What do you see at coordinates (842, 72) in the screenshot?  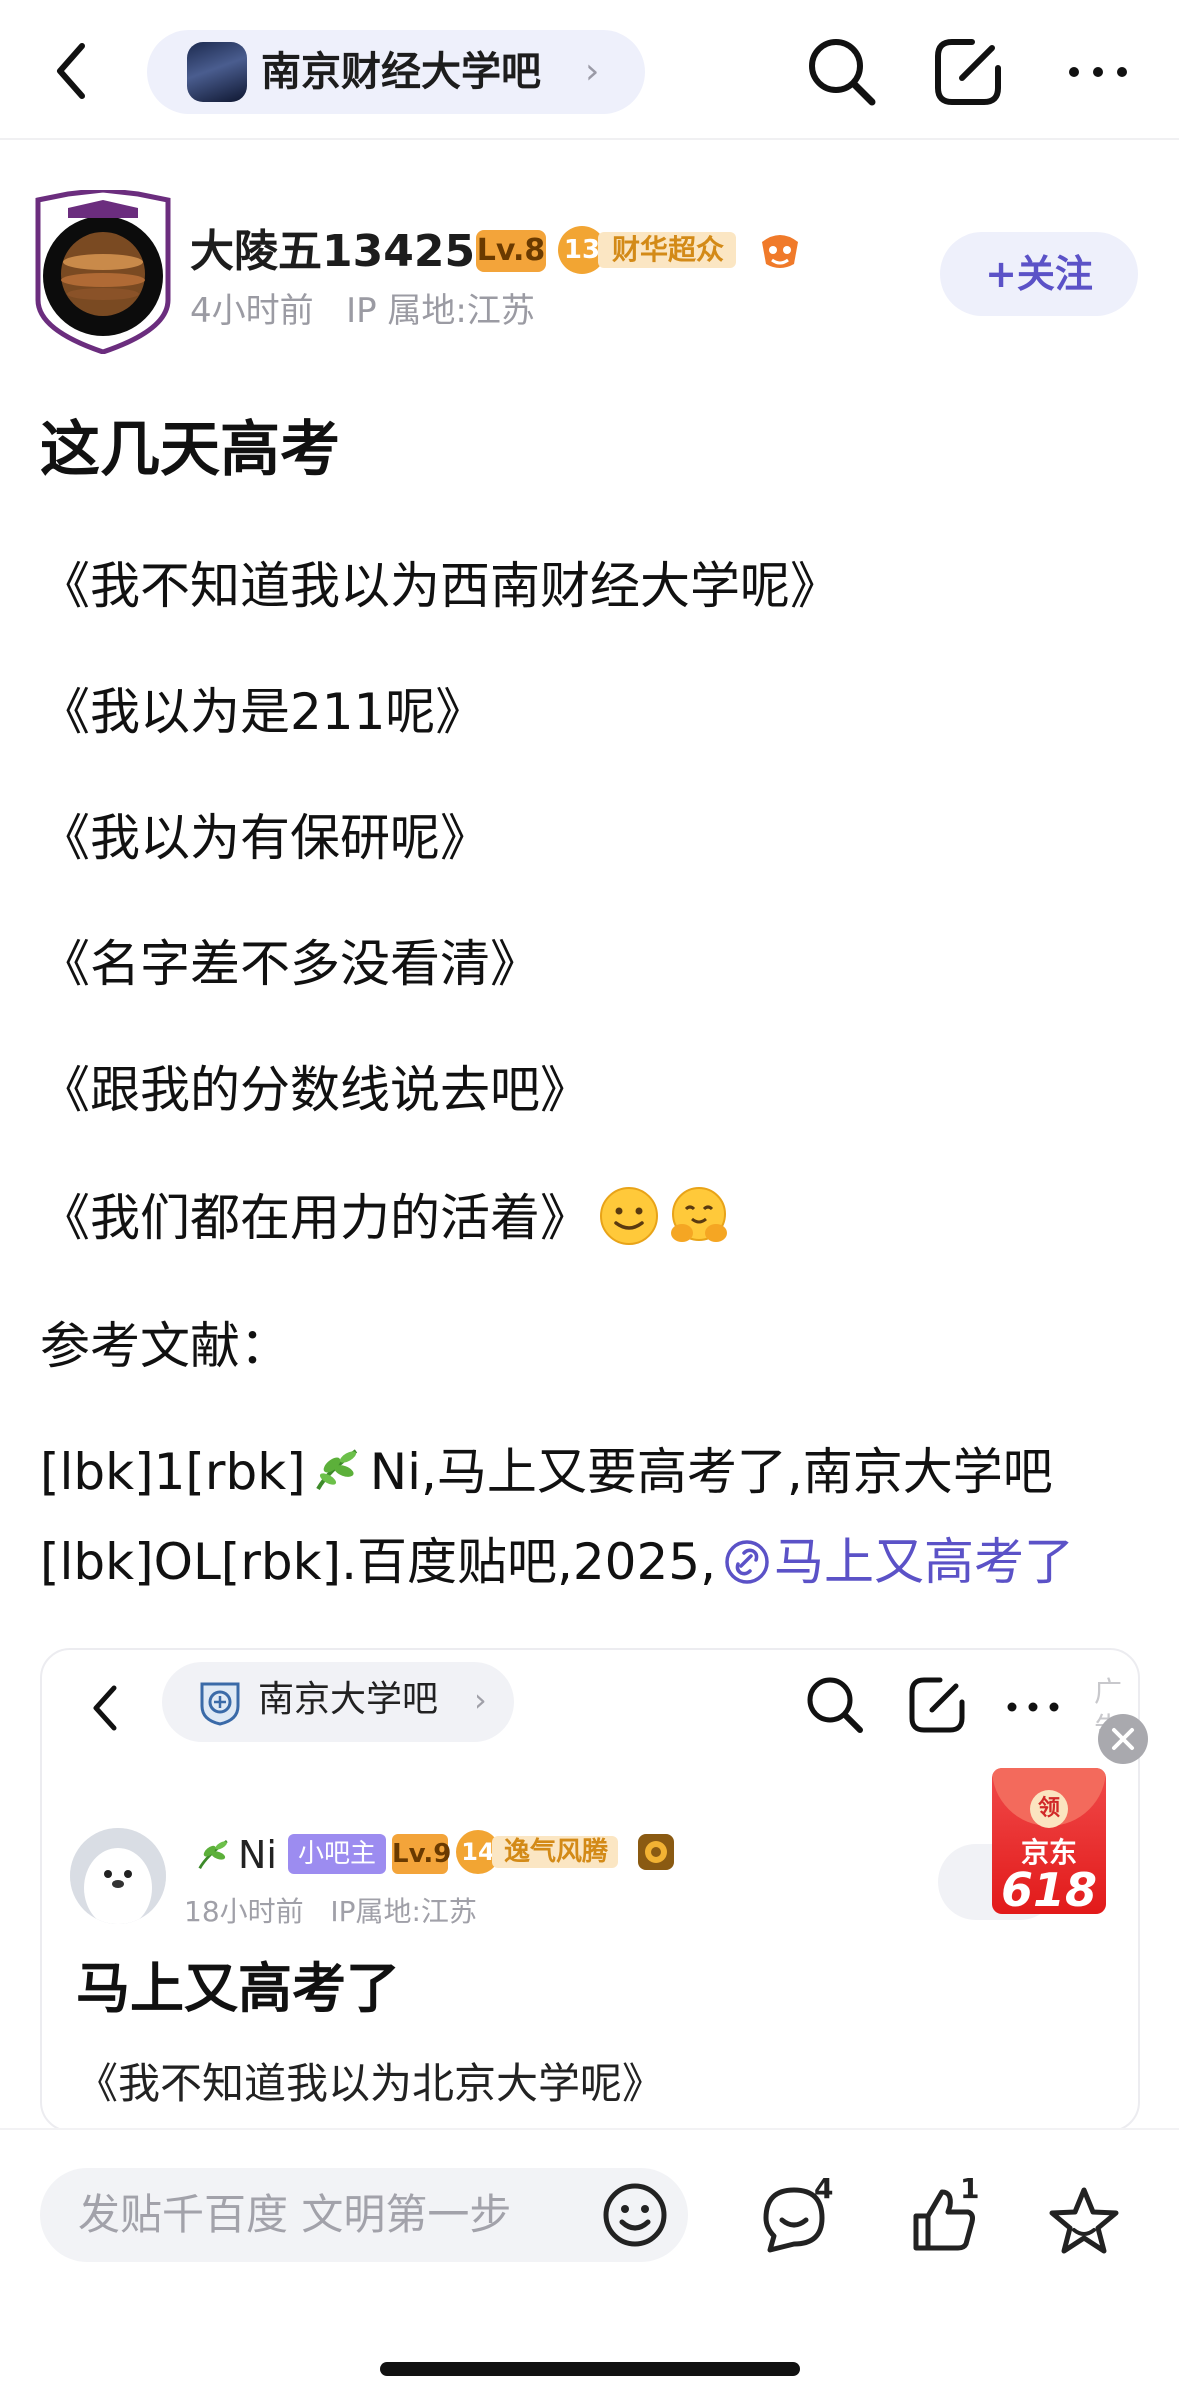 I see `search-icon` at bounding box center [842, 72].